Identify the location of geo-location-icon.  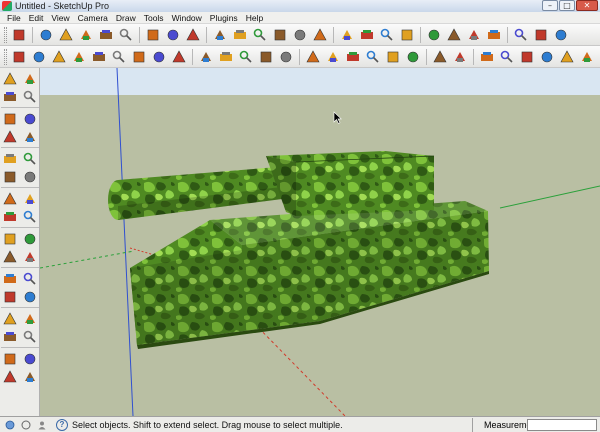
(10, 425).